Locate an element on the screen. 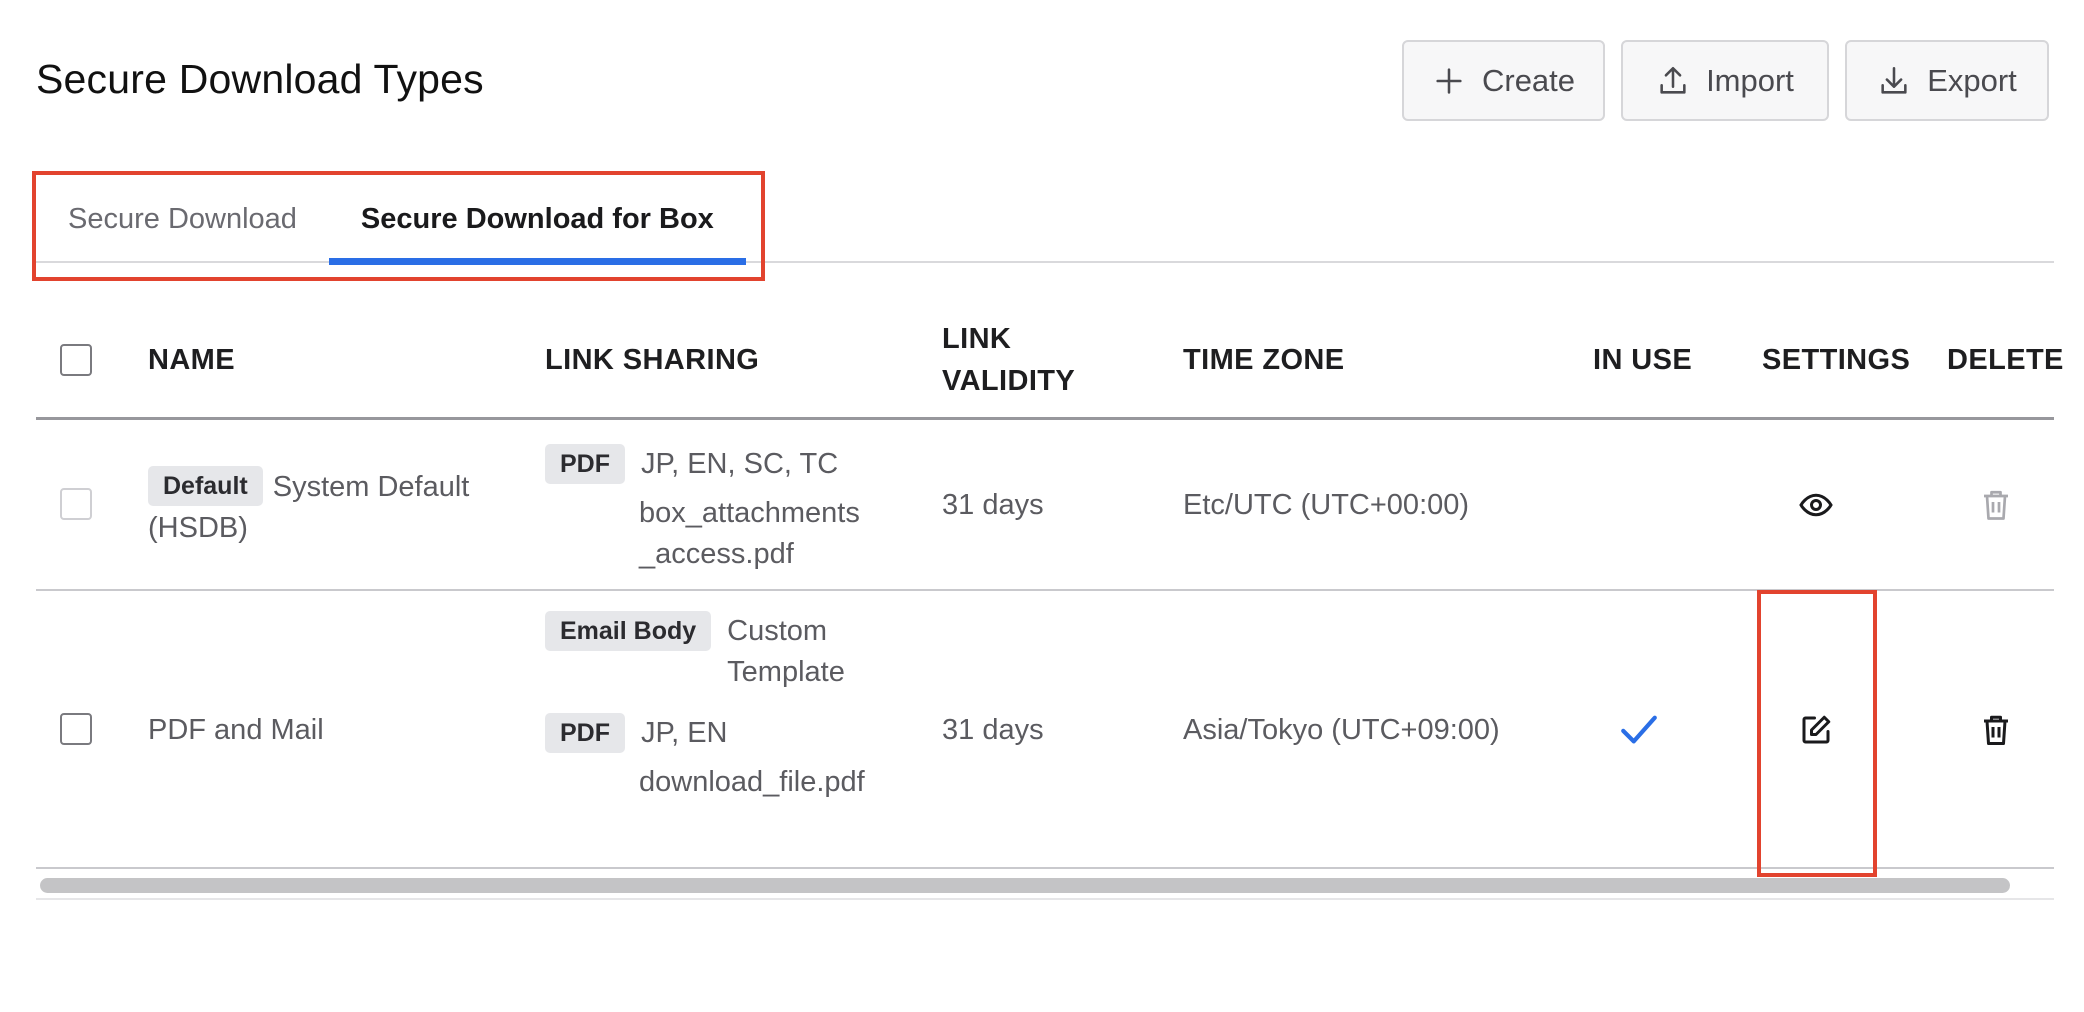  time-zone: Asia/Tokyo (UTC+09:00) is located at coordinates (1341, 730).